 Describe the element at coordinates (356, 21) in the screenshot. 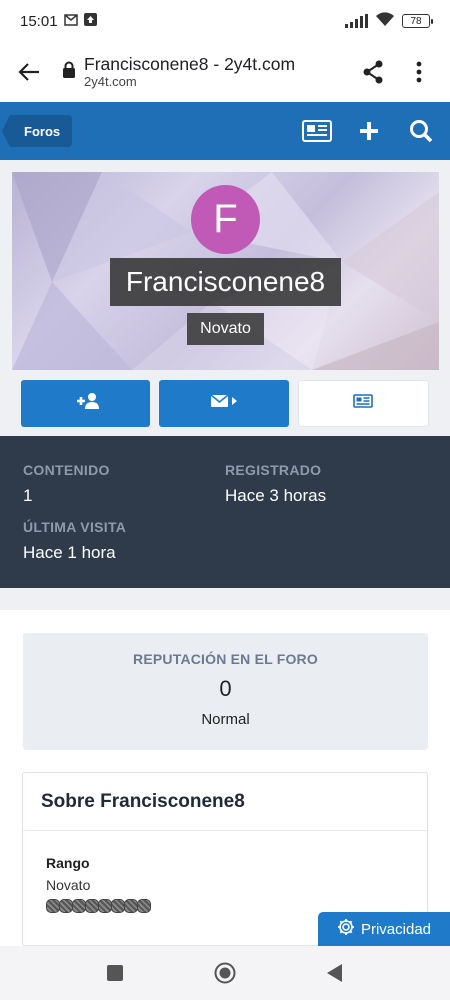

I see `signal-icon` at that location.